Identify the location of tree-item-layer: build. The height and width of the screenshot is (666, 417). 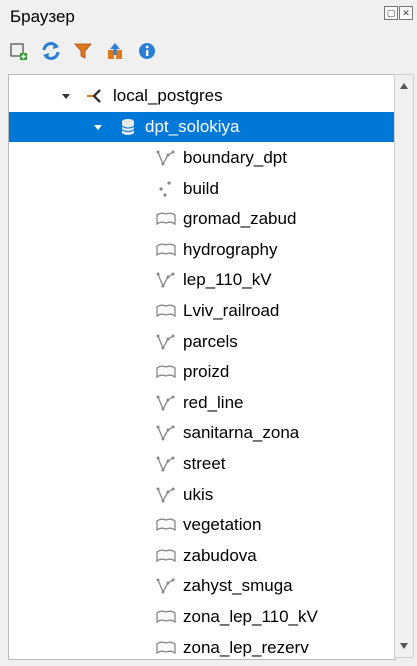
(202, 189).